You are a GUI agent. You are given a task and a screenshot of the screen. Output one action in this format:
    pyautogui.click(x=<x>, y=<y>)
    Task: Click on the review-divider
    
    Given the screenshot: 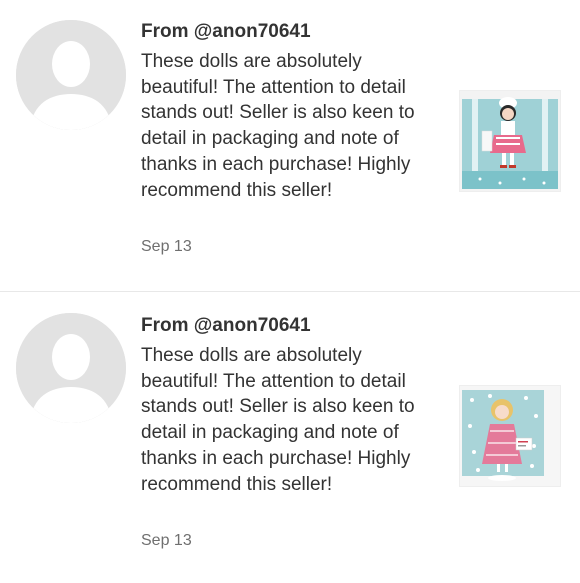 What is the action you would take?
    pyautogui.click(x=290, y=291)
    